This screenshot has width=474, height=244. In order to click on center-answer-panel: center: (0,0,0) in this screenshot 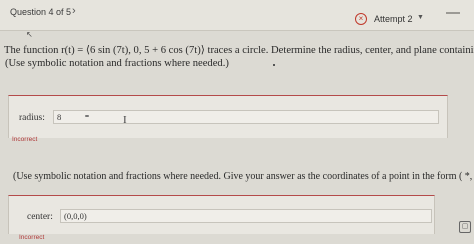, I will do `click(221, 214)`.